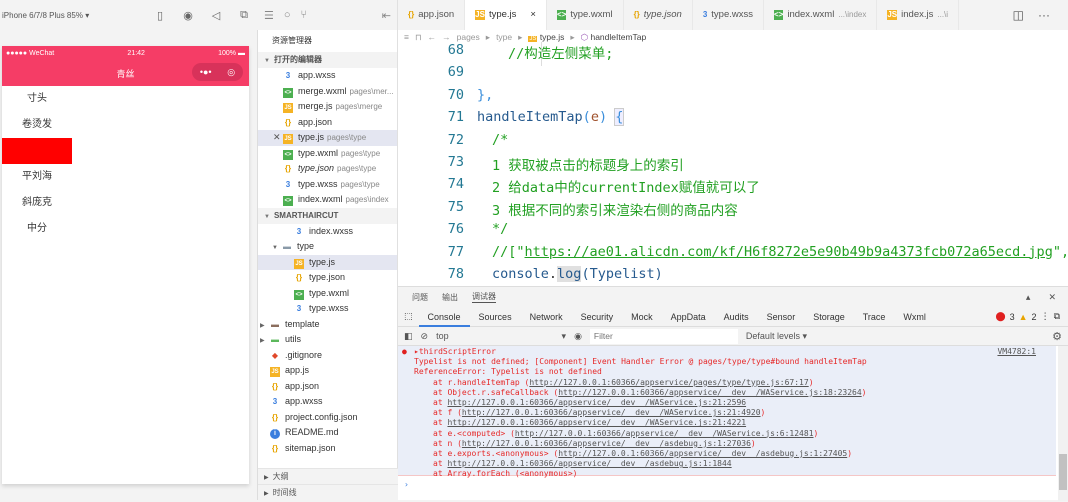 The height and width of the screenshot is (502, 1068). What do you see at coordinates (585, 15) in the screenshot?
I see `editor-tab: <> type.wxml` at bounding box center [585, 15].